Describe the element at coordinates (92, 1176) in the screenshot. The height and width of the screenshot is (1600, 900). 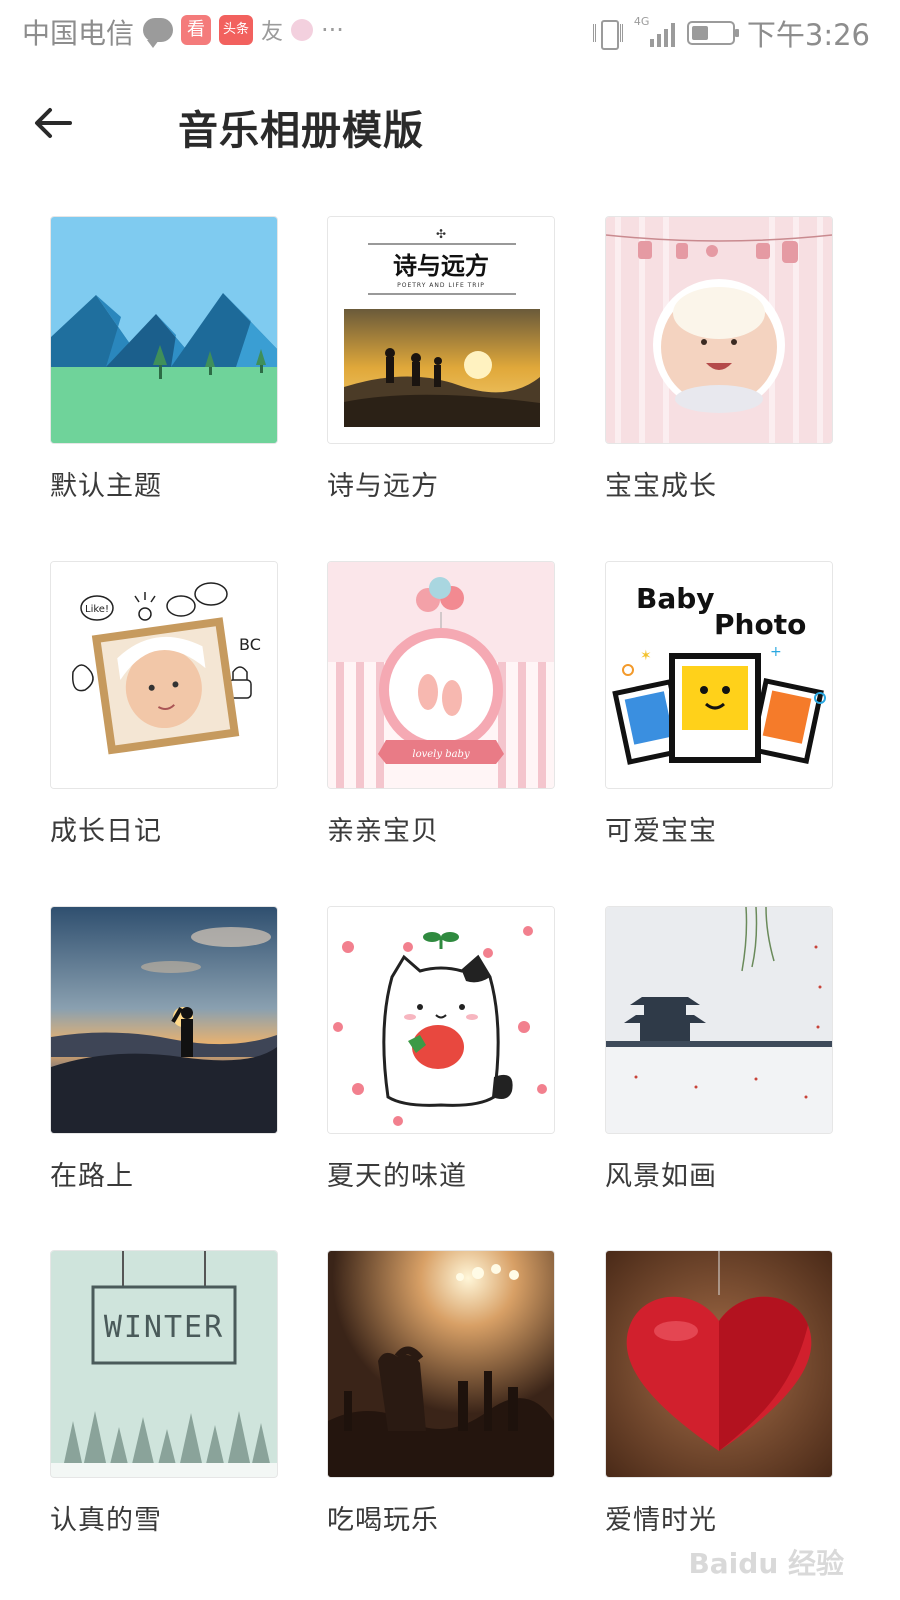
I see `template-label: 在路上` at that location.